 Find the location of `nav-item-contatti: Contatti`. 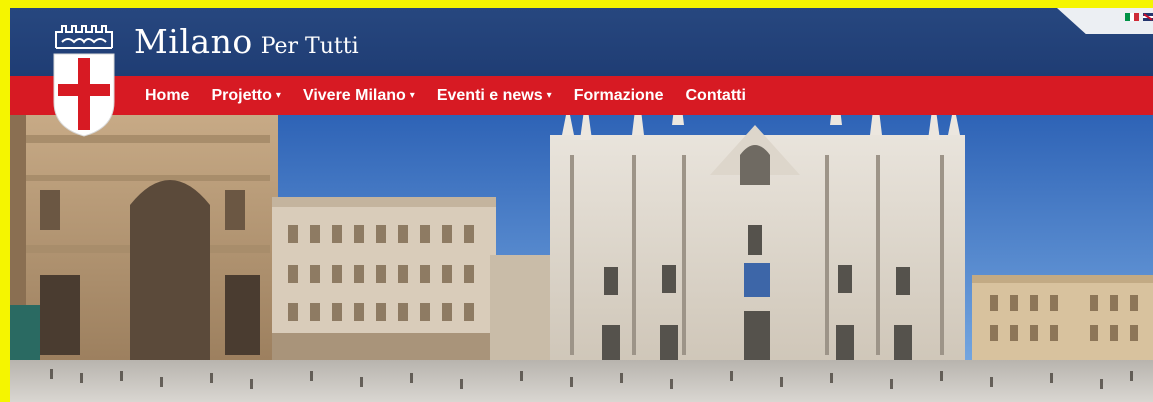

nav-item-contatti: Contatti is located at coordinates (715, 95).